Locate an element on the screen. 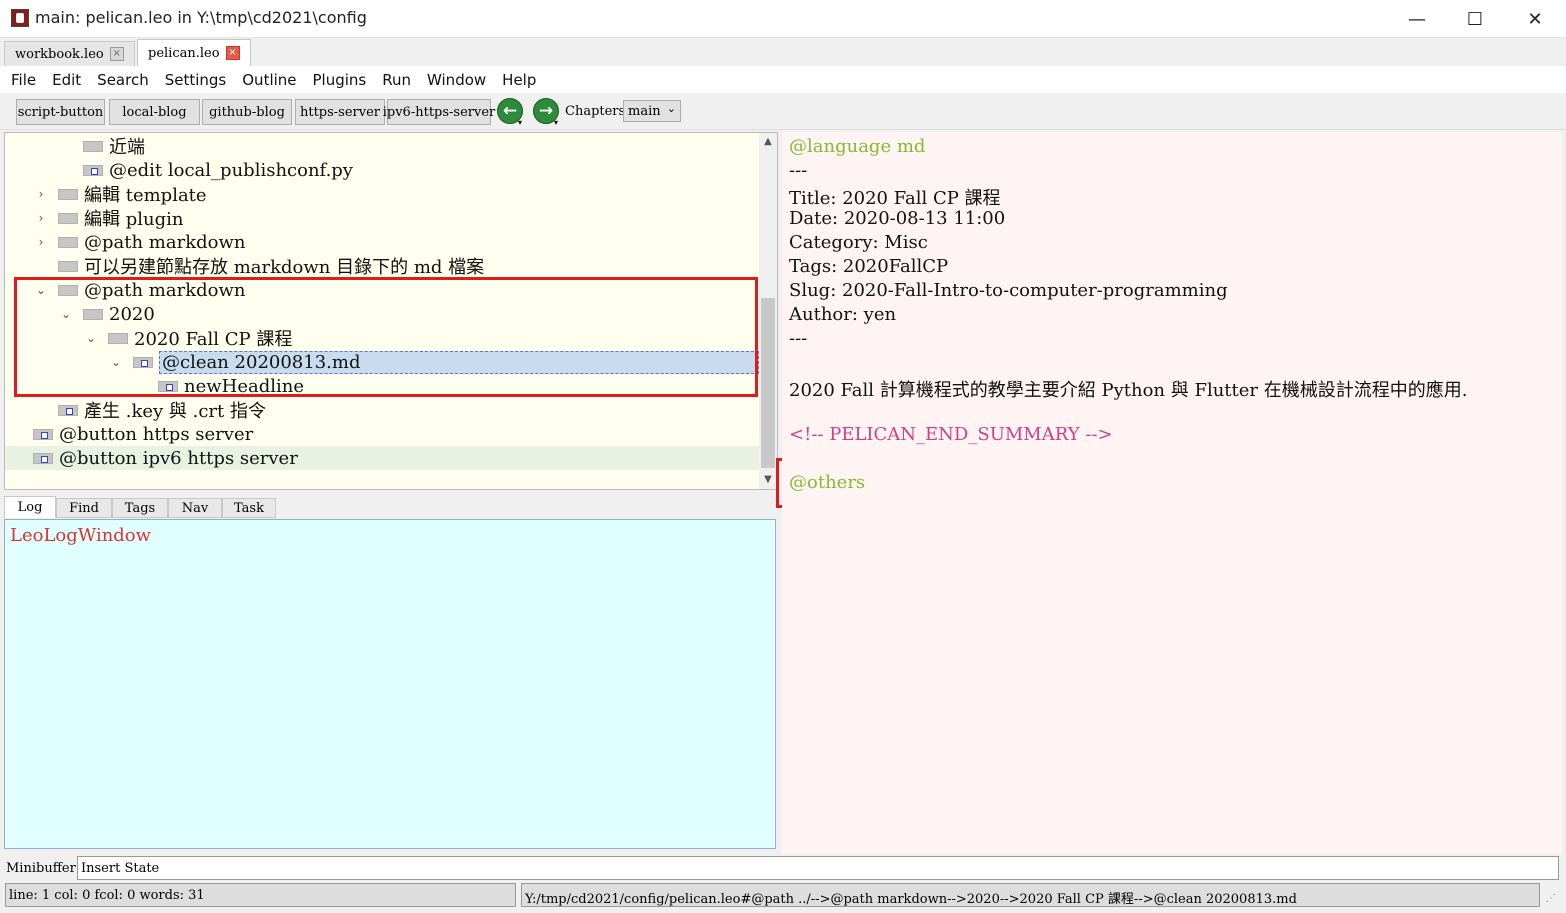 The height and width of the screenshot is (913, 1566). chevron-down-icon: ⌄ is located at coordinates (671, 108).